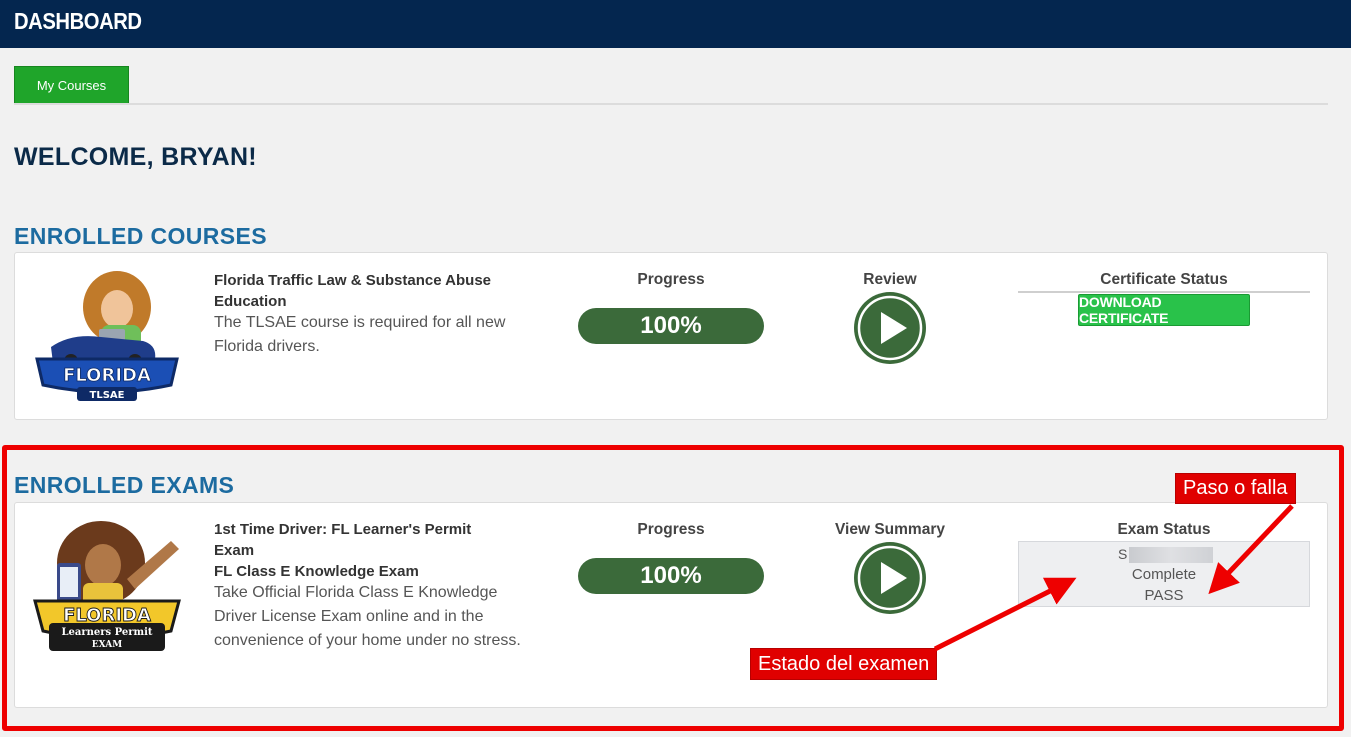 This screenshot has height=737, width=1351. What do you see at coordinates (1005, 614) in the screenshot?
I see `arrow-exam-status` at bounding box center [1005, 614].